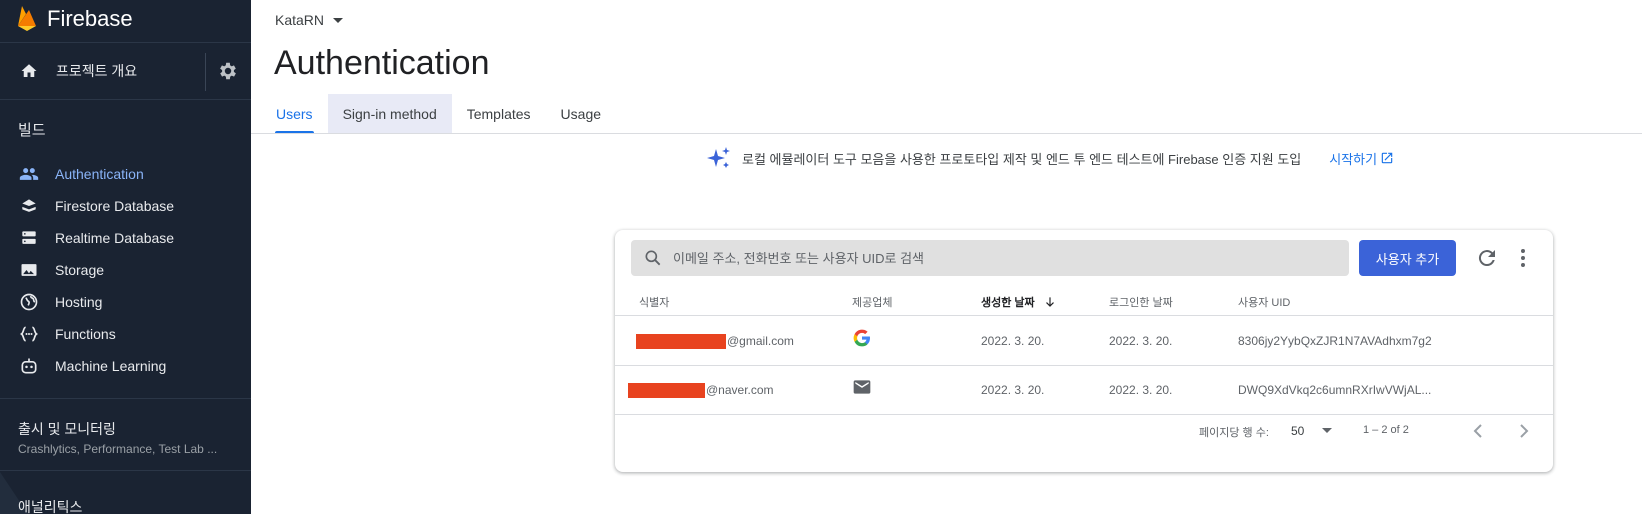 Image resolution: width=1642 pixels, height=514 pixels. What do you see at coordinates (79, 302) in the screenshot?
I see `sidebar-item-label: Hosting` at bounding box center [79, 302].